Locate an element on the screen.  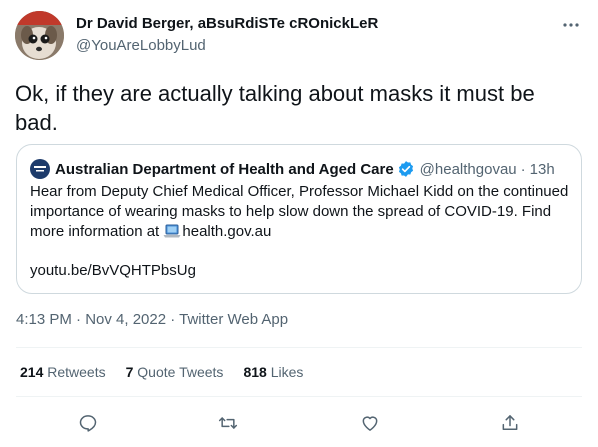
laptop-icon is located at coordinates (172, 234).